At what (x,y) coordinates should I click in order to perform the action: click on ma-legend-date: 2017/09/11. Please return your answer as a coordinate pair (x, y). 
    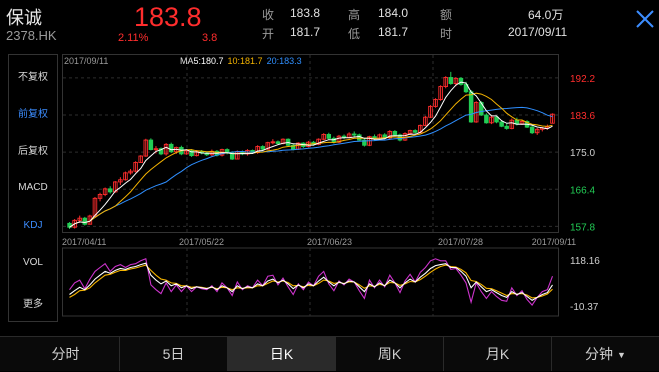
    Looking at the image, I should click on (86, 61).